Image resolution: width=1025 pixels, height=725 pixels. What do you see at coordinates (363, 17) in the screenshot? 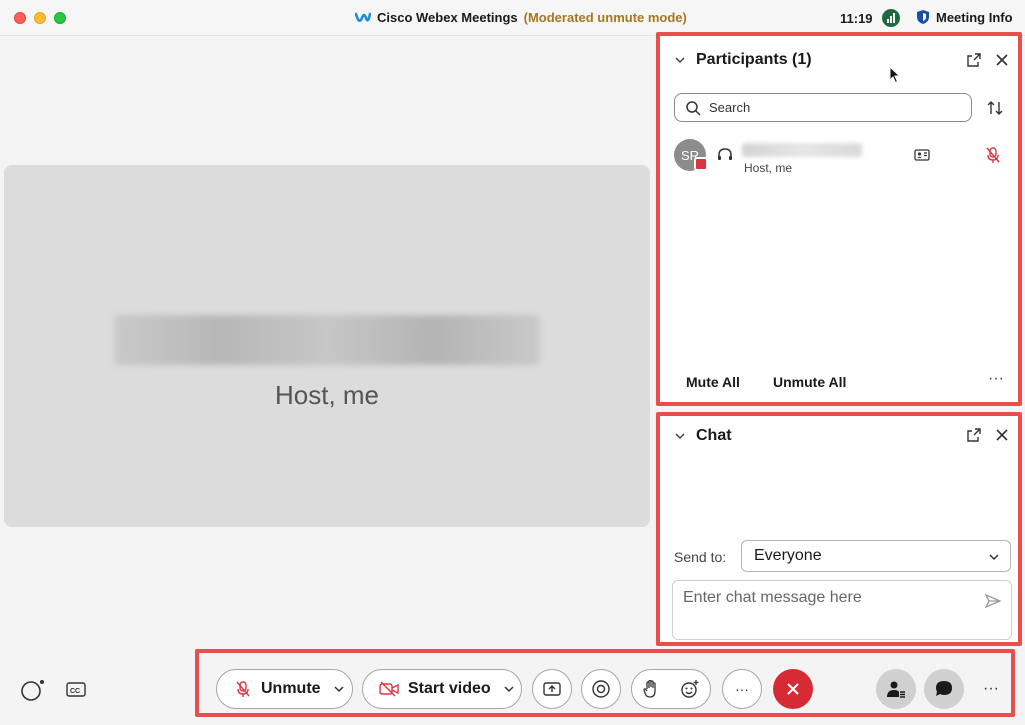
I see `webex-logo-icon` at bounding box center [363, 17].